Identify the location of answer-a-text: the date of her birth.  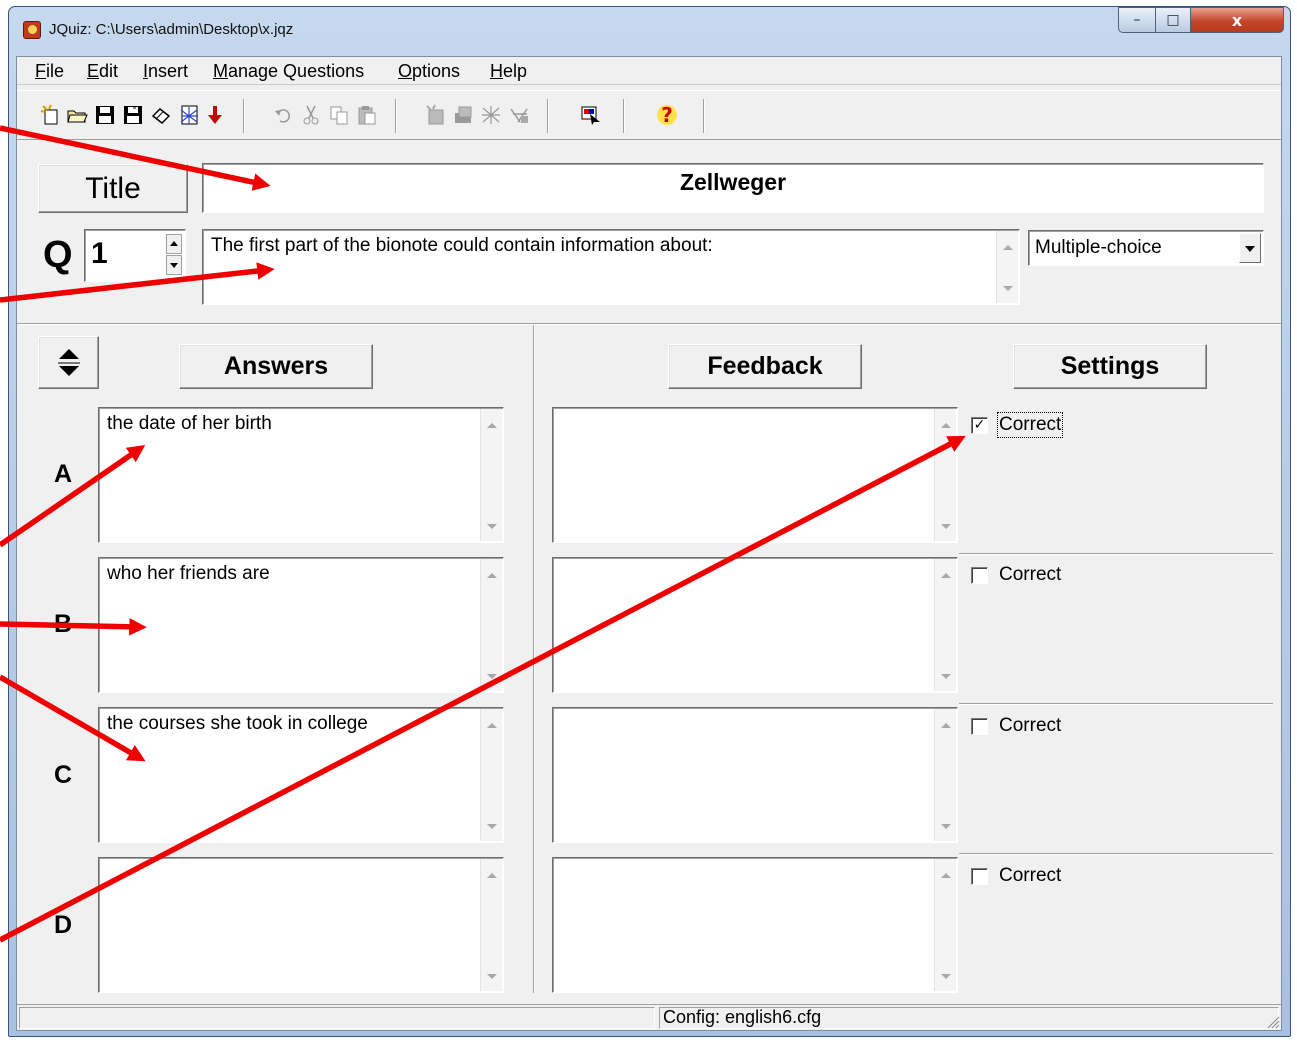
(189, 423).